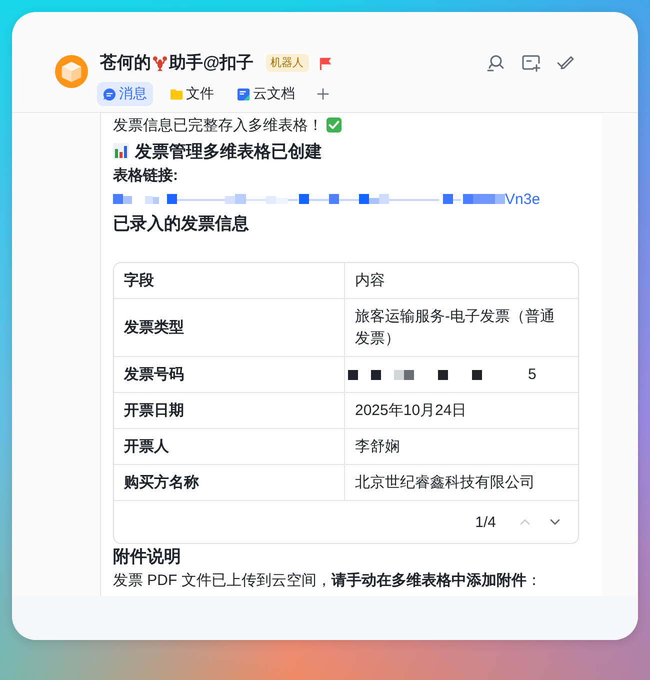 The height and width of the screenshot is (680, 650). What do you see at coordinates (121, 151) in the screenshot?
I see `bar-chart-icon` at bounding box center [121, 151].